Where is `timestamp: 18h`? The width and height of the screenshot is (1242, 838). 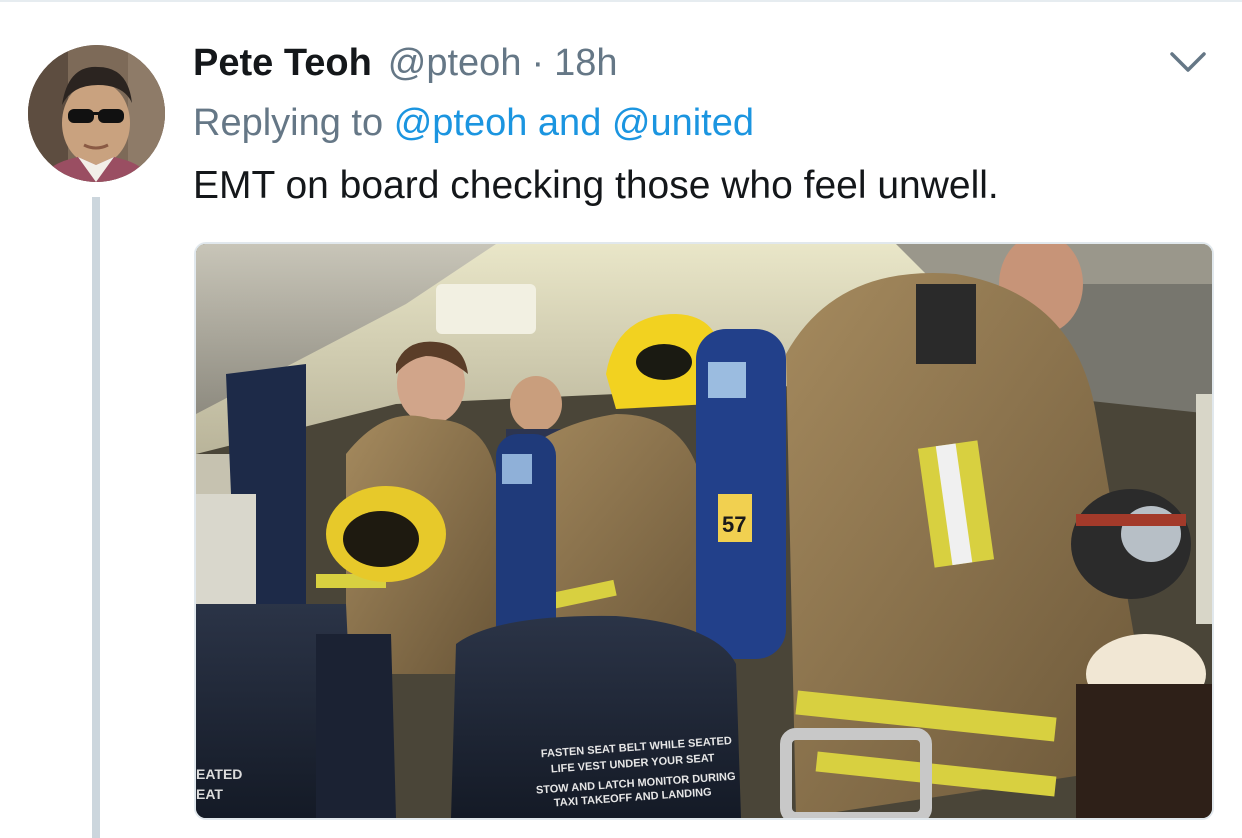
timestamp: 18h is located at coordinates (585, 63).